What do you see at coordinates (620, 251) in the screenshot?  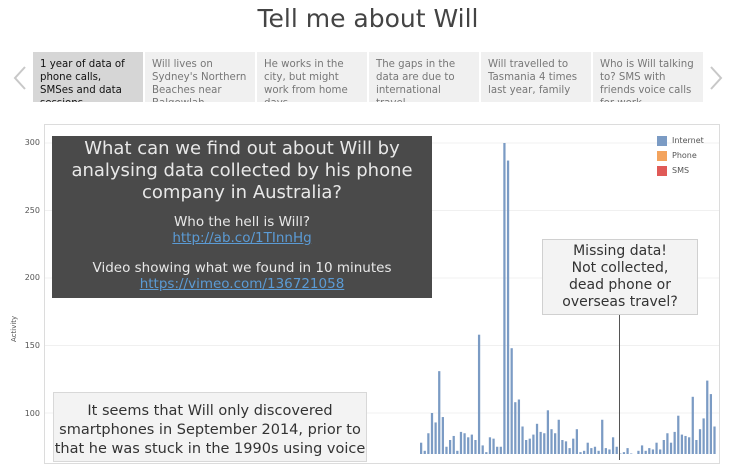 I see `annotation-line: Missing data!` at bounding box center [620, 251].